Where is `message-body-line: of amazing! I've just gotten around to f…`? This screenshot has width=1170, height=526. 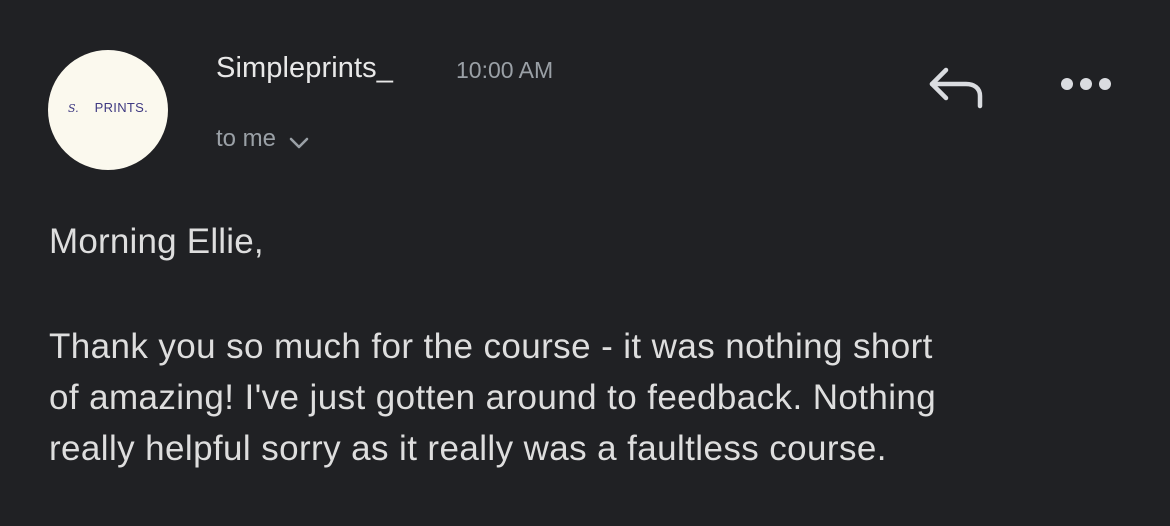
message-body-line: of amazing! I've just gotten around to f… is located at coordinates (493, 397).